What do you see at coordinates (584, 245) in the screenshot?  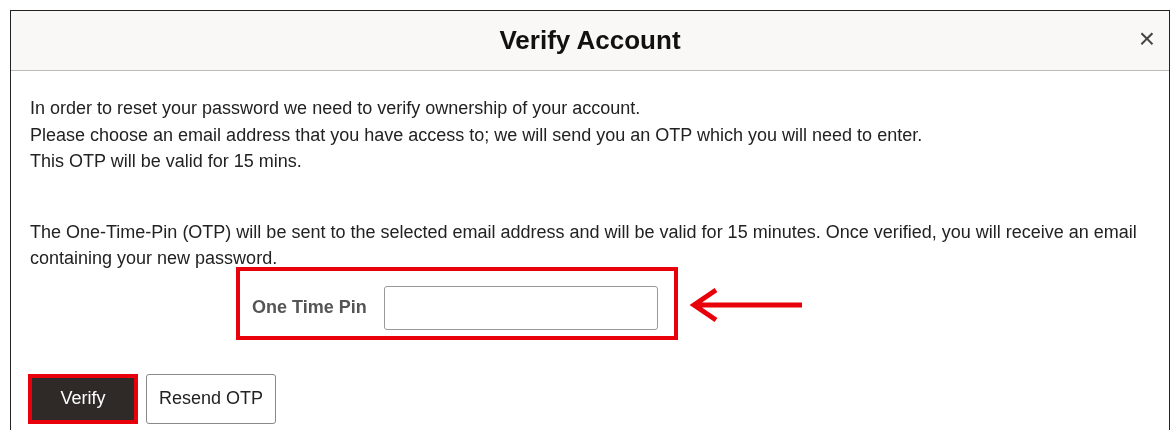 I see `notice-text: The One-Time-Pin (OTP) will be sent to the selected email address and will be valid for 15 minutes. Once verified, you will receive an email containing your new password.` at bounding box center [584, 245].